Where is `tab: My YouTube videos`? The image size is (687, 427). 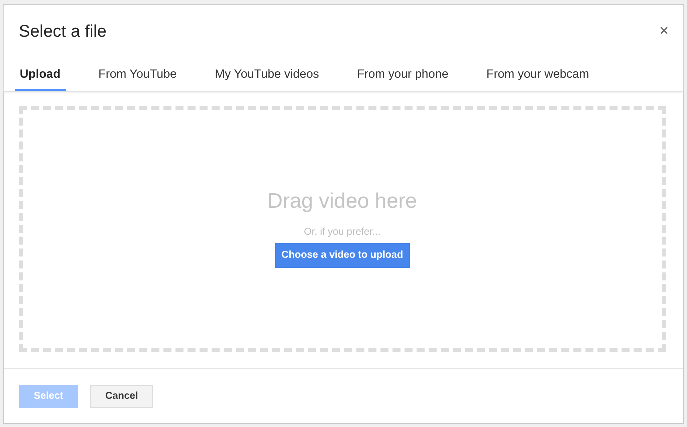 tab: My YouTube videos is located at coordinates (267, 77).